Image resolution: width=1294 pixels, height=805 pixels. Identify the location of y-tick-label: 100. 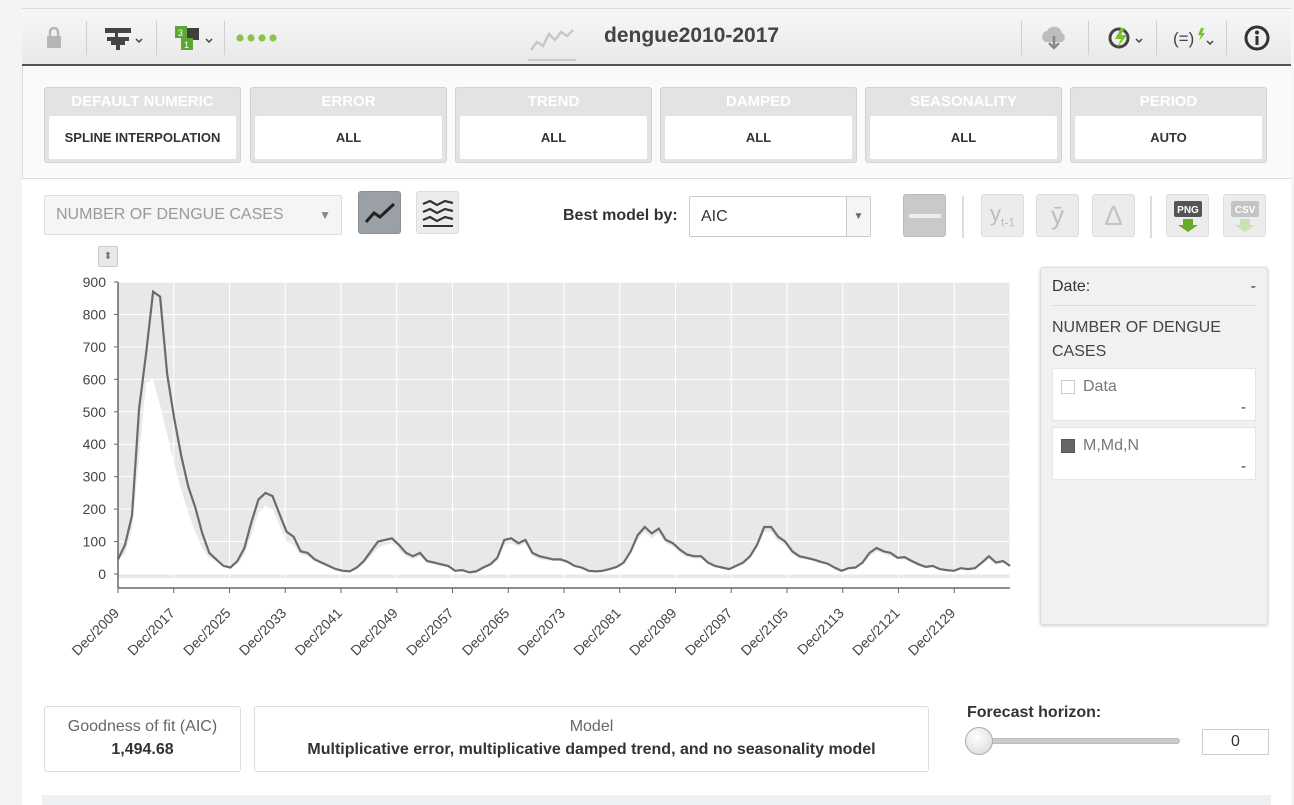
(95, 542).